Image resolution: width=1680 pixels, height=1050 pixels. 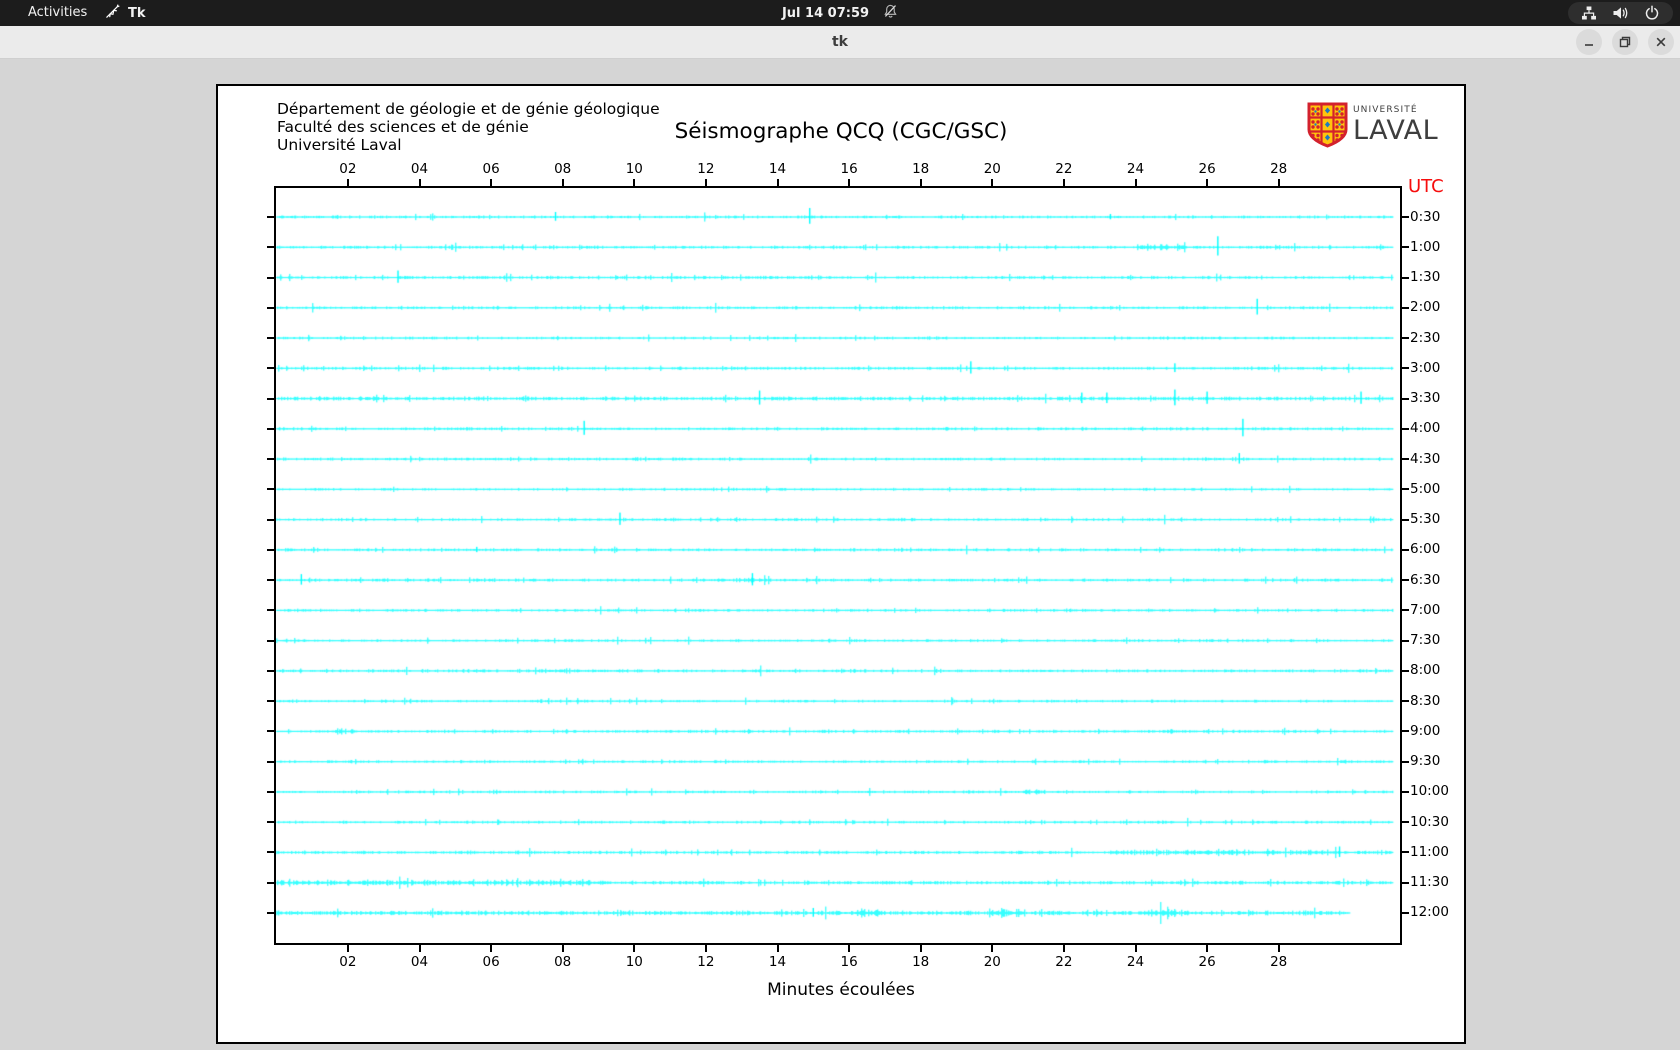 I want to click on maximize-button, so click(x=1625, y=42).